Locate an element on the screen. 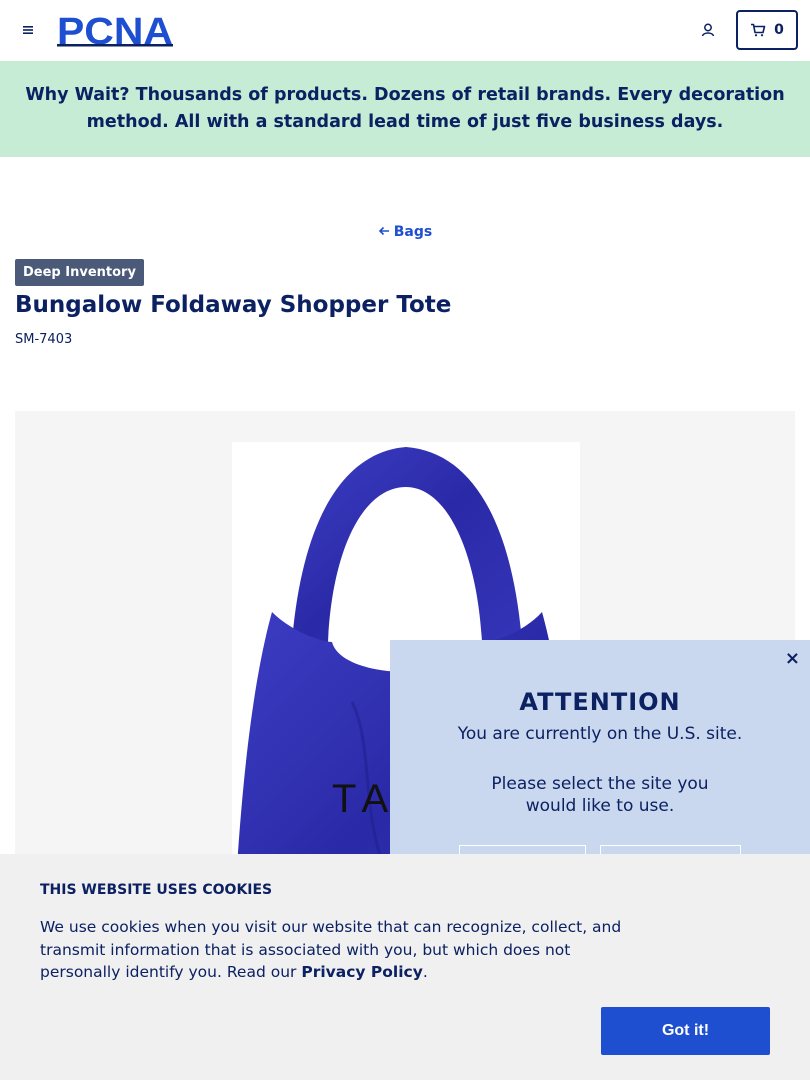  modal-title: ATTENTION is located at coordinates (600, 702).